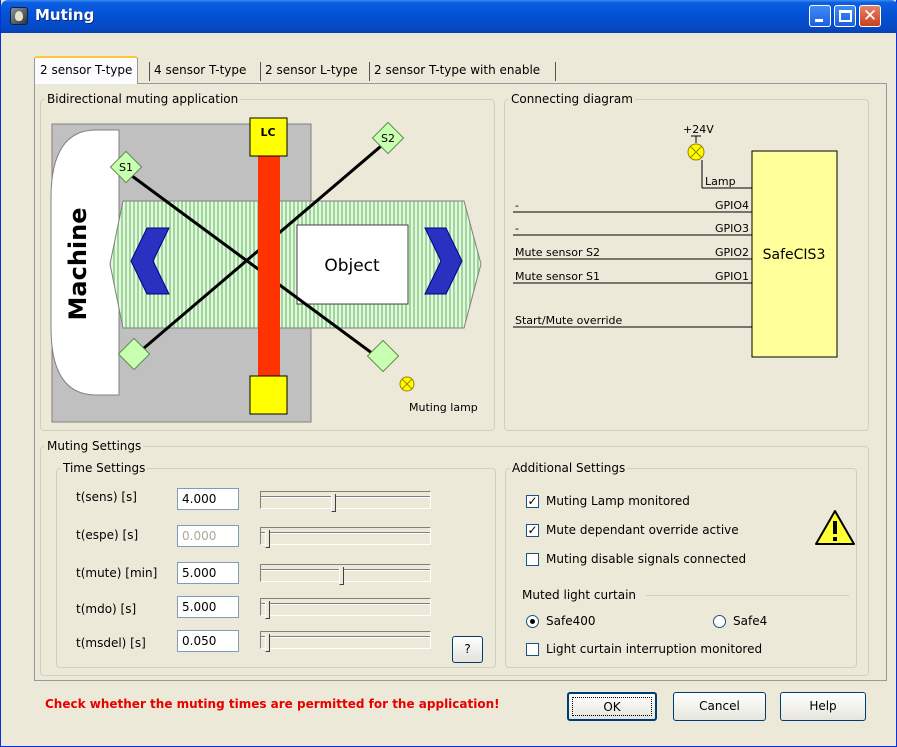  What do you see at coordinates (532, 559) in the screenshot?
I see `disable-signals-checkbox` at bounding box center [532, 559].